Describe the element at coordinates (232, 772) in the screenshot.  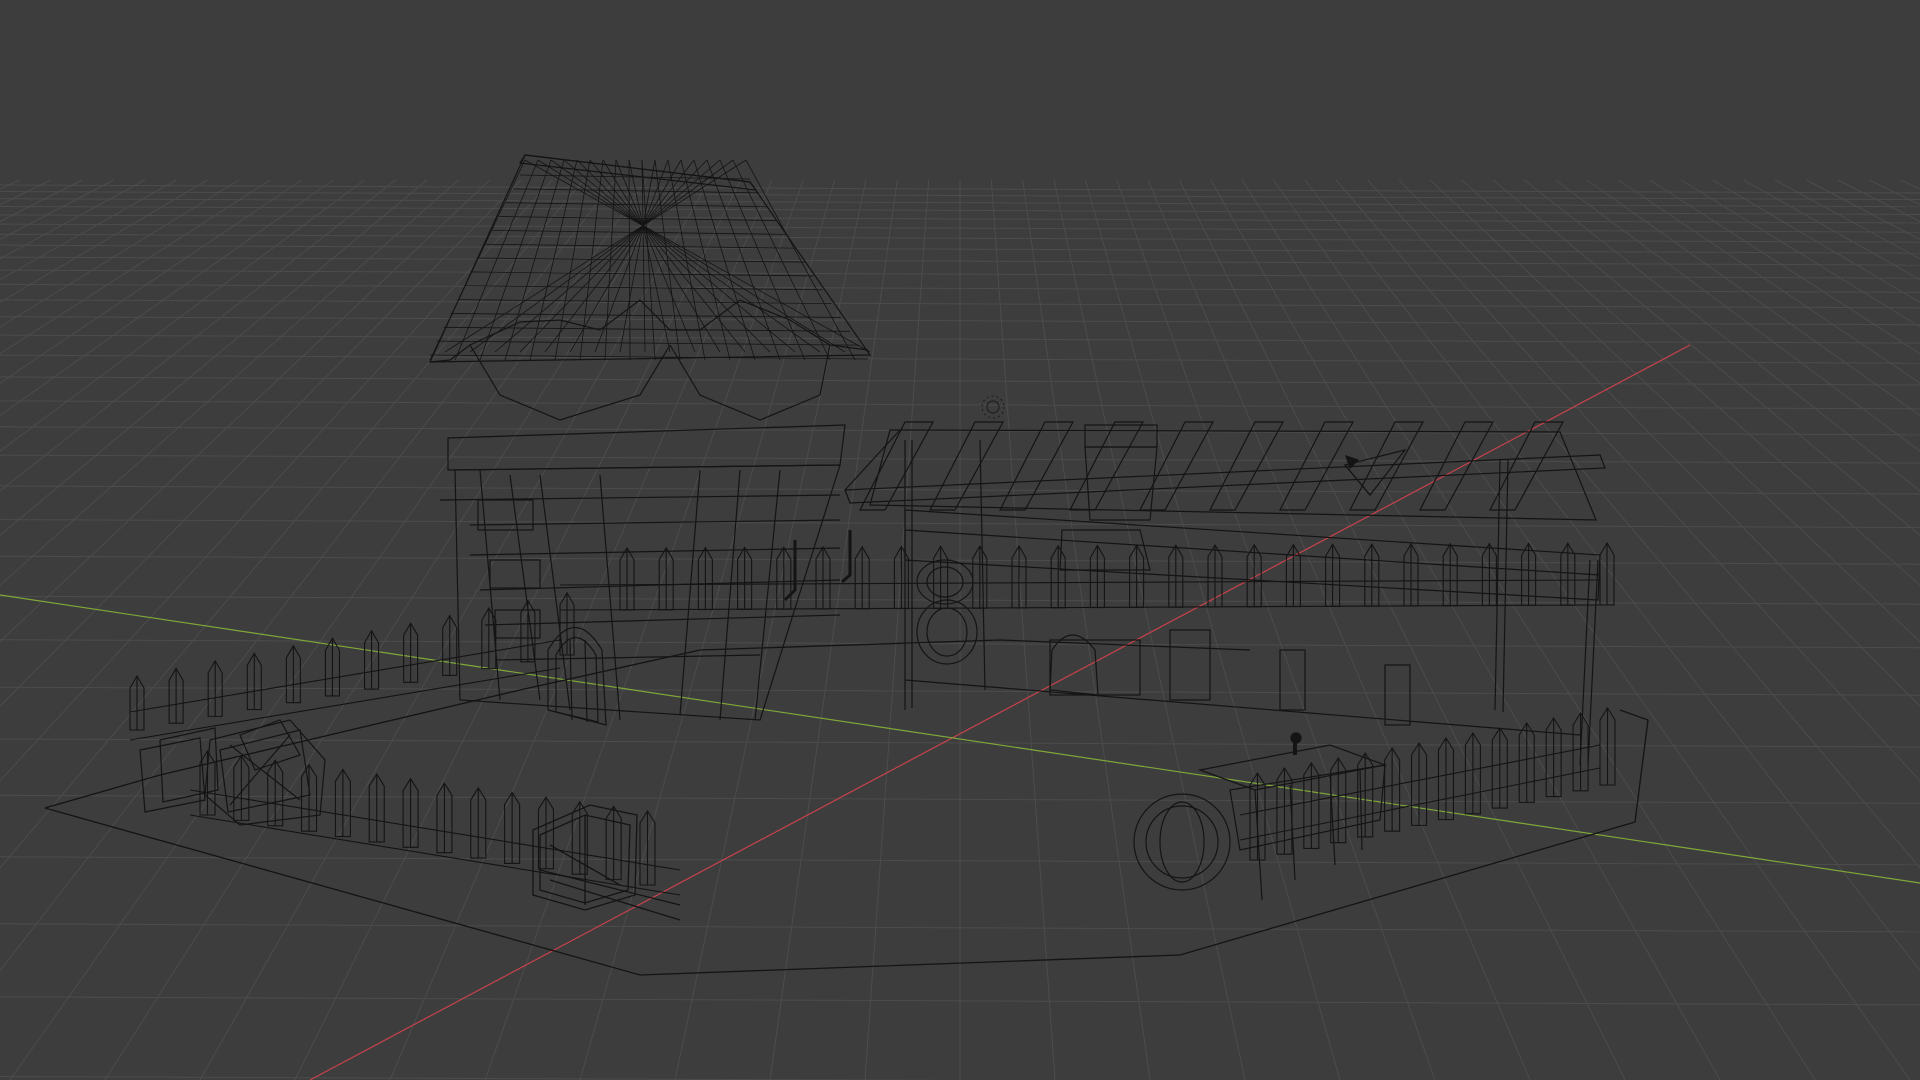
I see `crates-left` at that location.